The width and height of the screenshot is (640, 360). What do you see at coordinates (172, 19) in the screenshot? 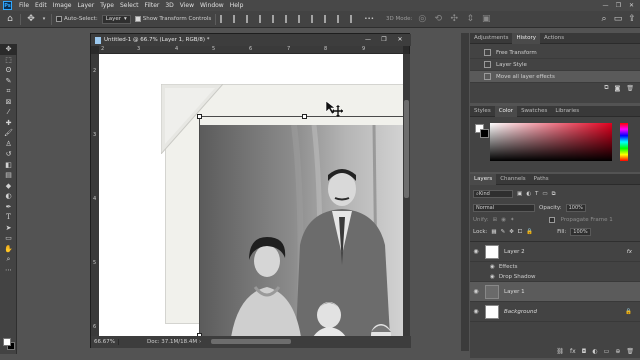
I see `show-transform-checkbox: Show Transform Controls` at bounding box center [172, 19].